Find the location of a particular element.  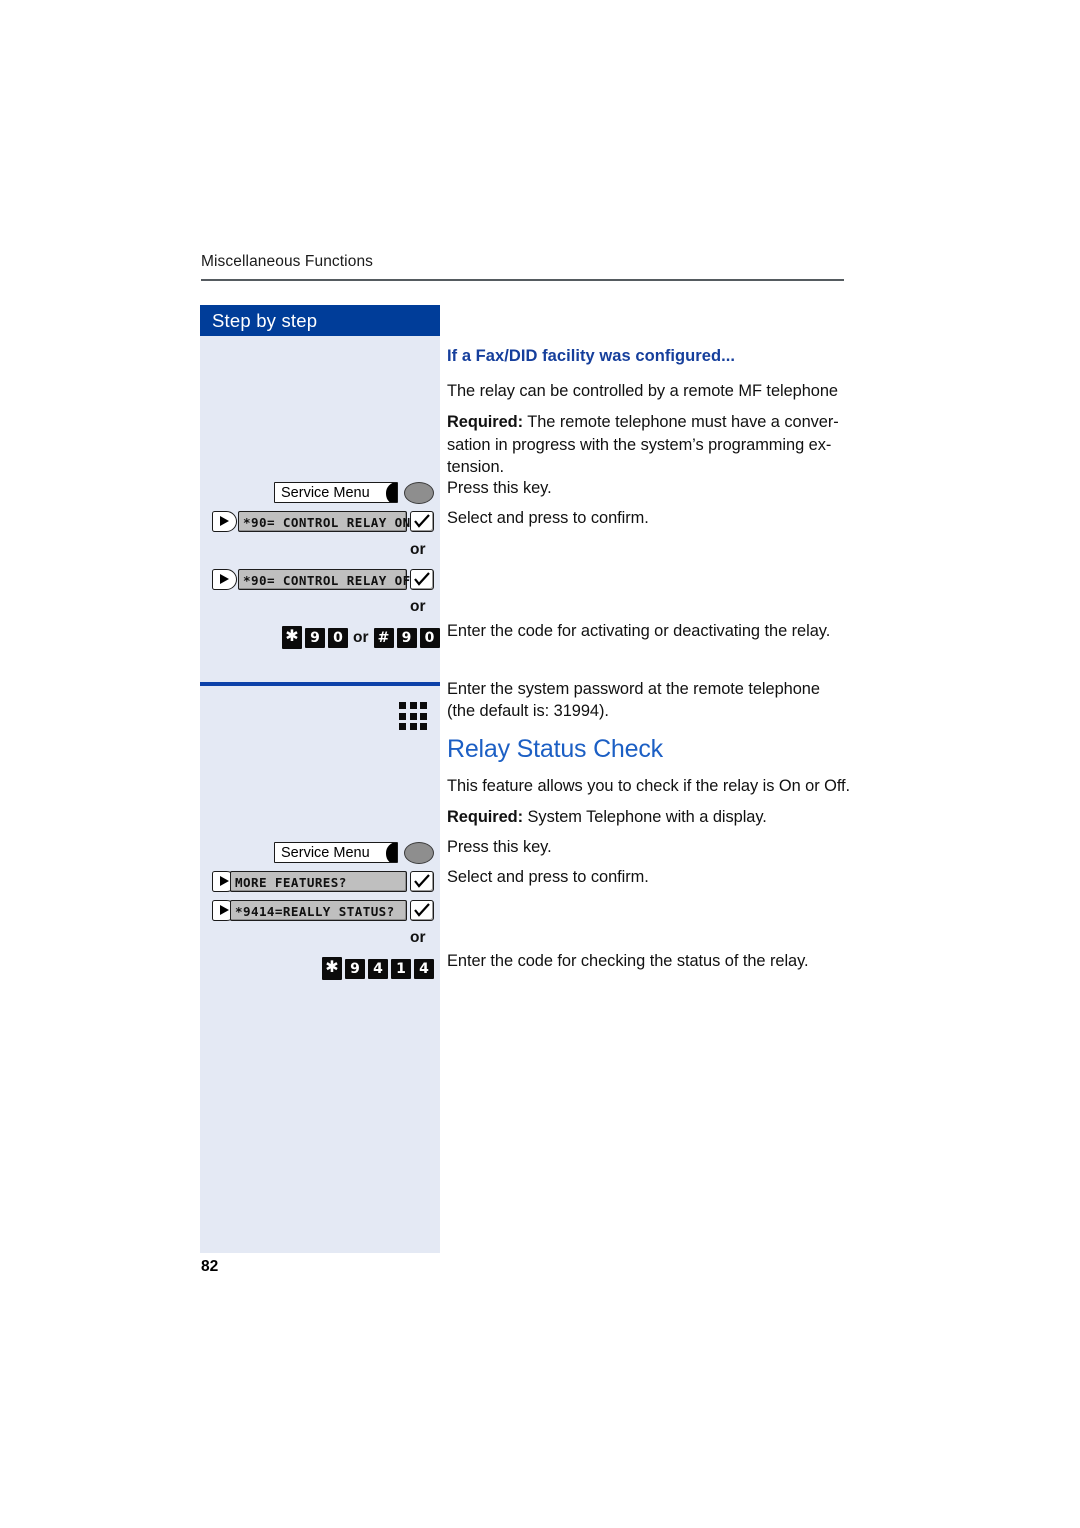

keycap-1: 1 is located at coordinates (401, 968).